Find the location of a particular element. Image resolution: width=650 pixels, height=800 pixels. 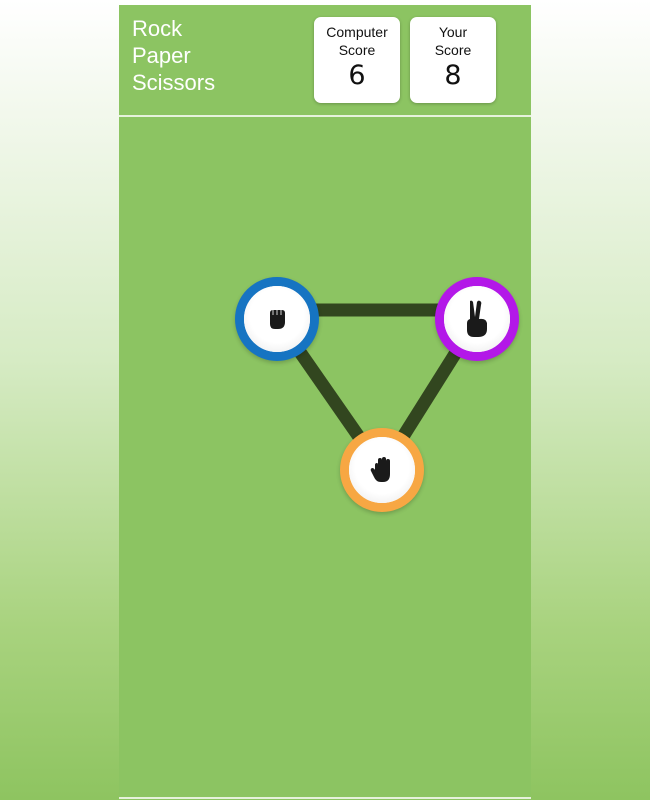

footer-divider is located at coordinates (325, 798).